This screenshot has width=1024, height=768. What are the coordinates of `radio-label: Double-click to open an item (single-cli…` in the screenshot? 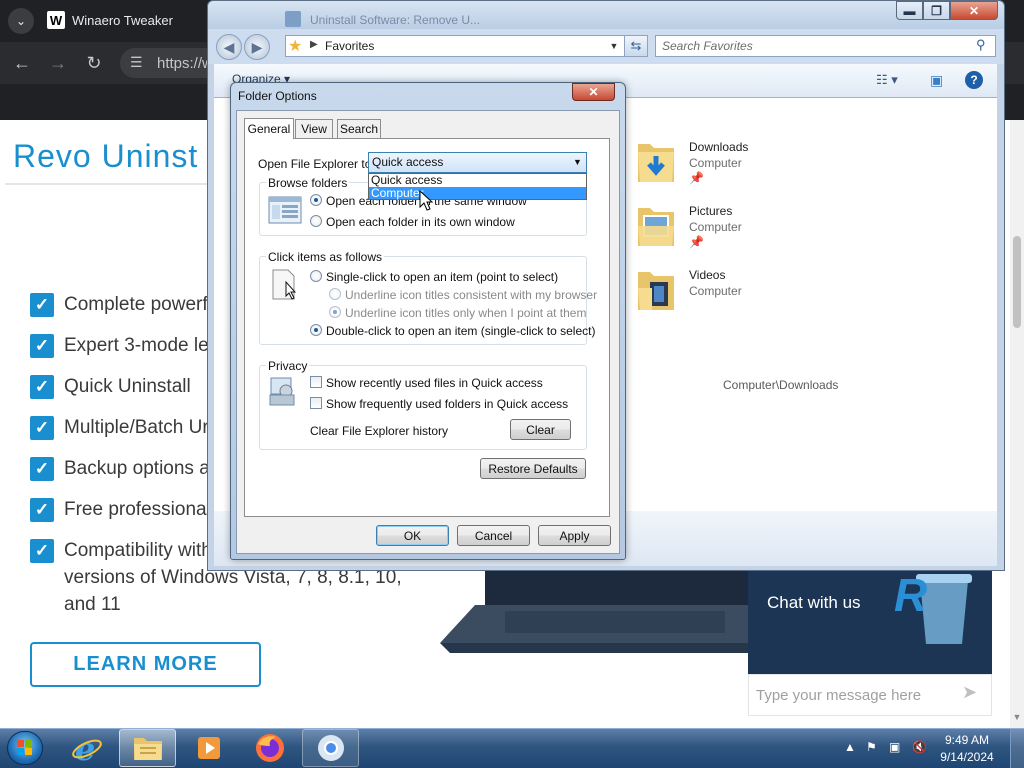 It's located at (460, 331).